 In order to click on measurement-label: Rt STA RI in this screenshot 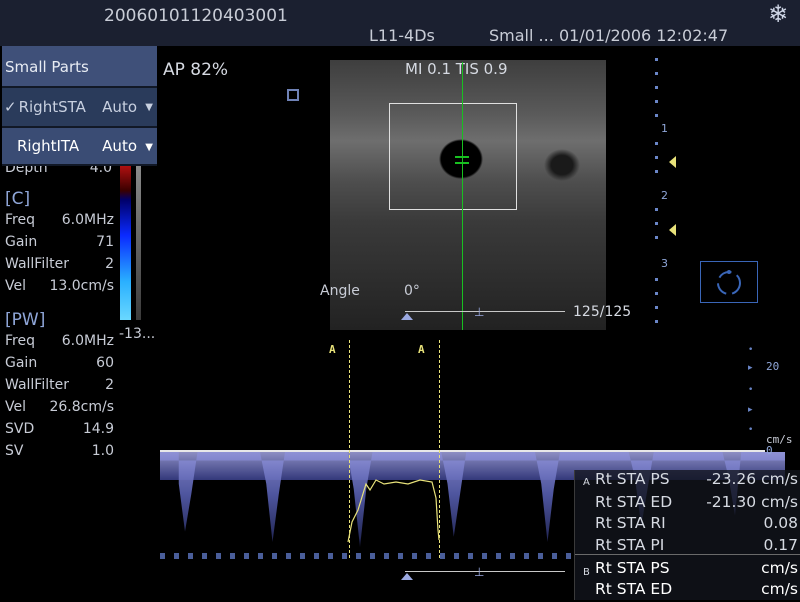, I will do `click(630, 523)`.